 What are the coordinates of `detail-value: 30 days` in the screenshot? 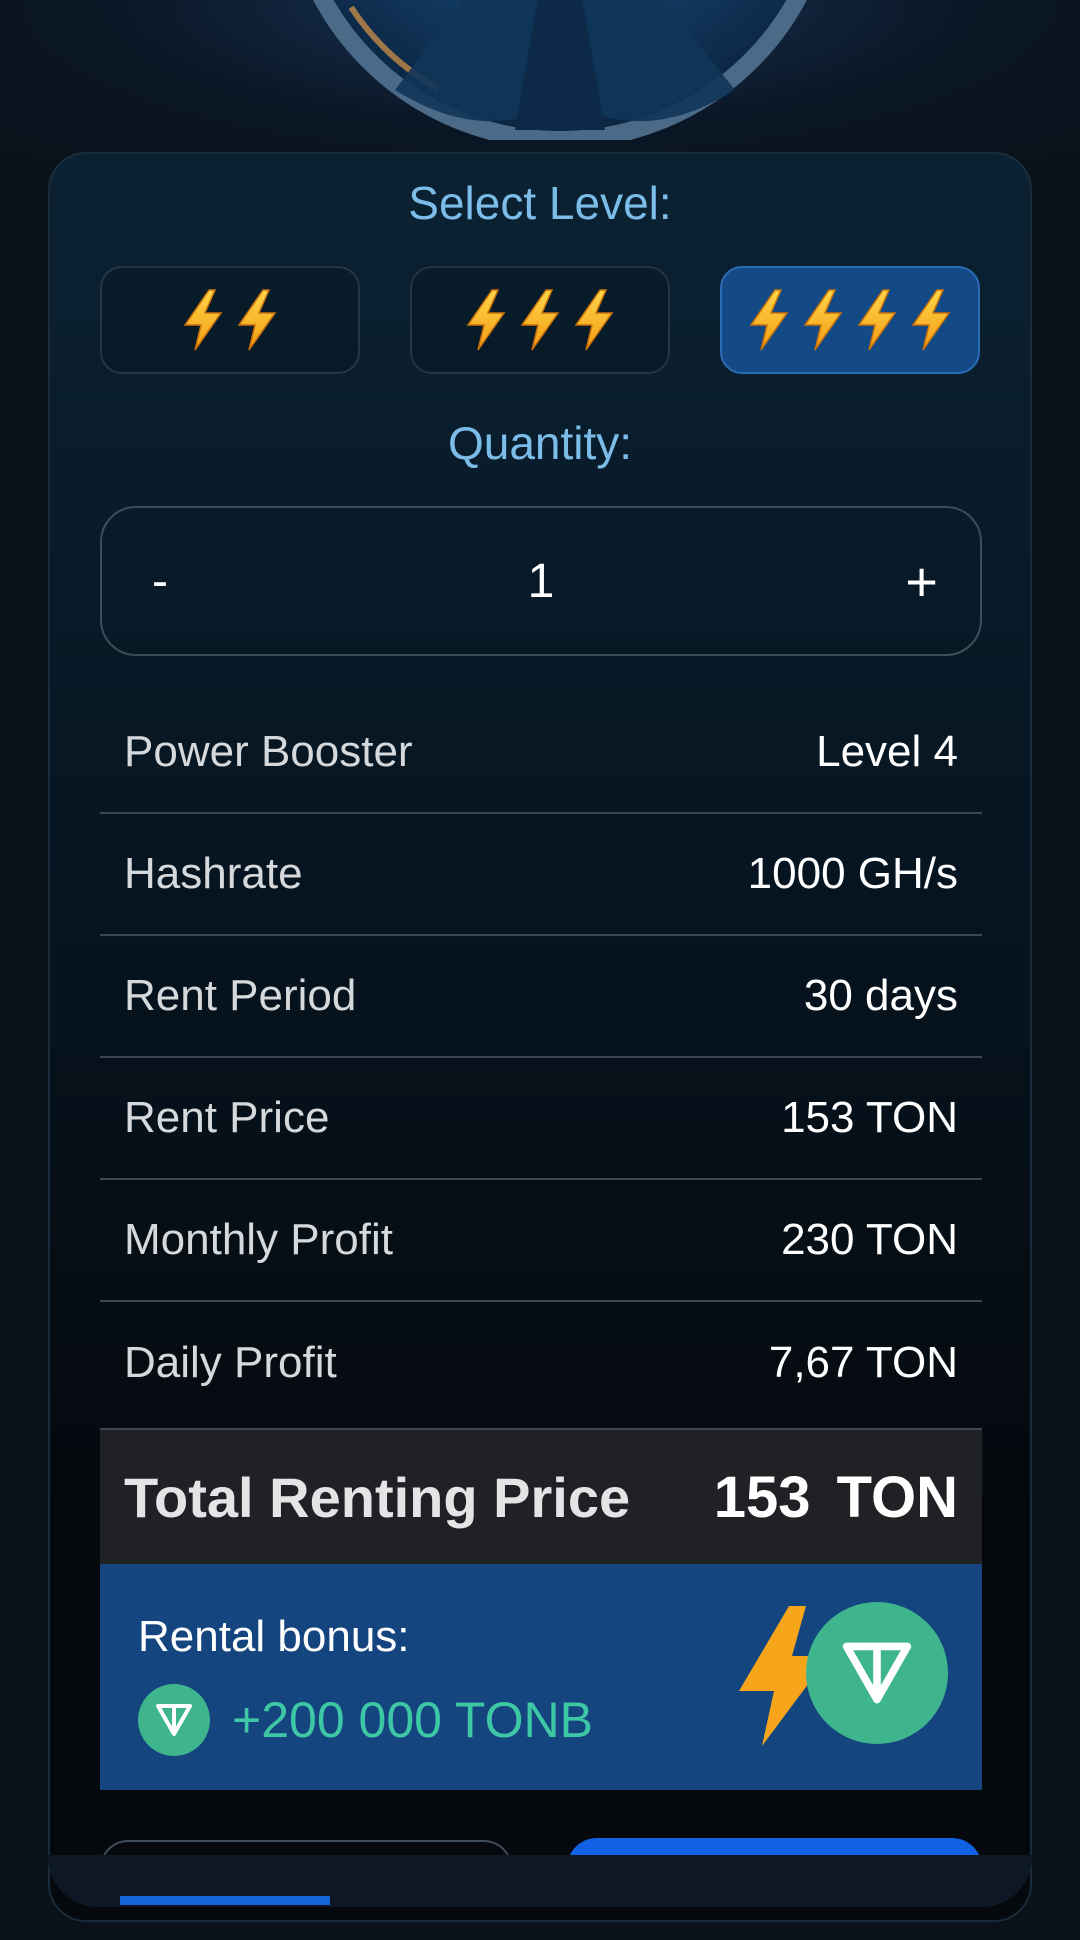 It's located at (880, 995).